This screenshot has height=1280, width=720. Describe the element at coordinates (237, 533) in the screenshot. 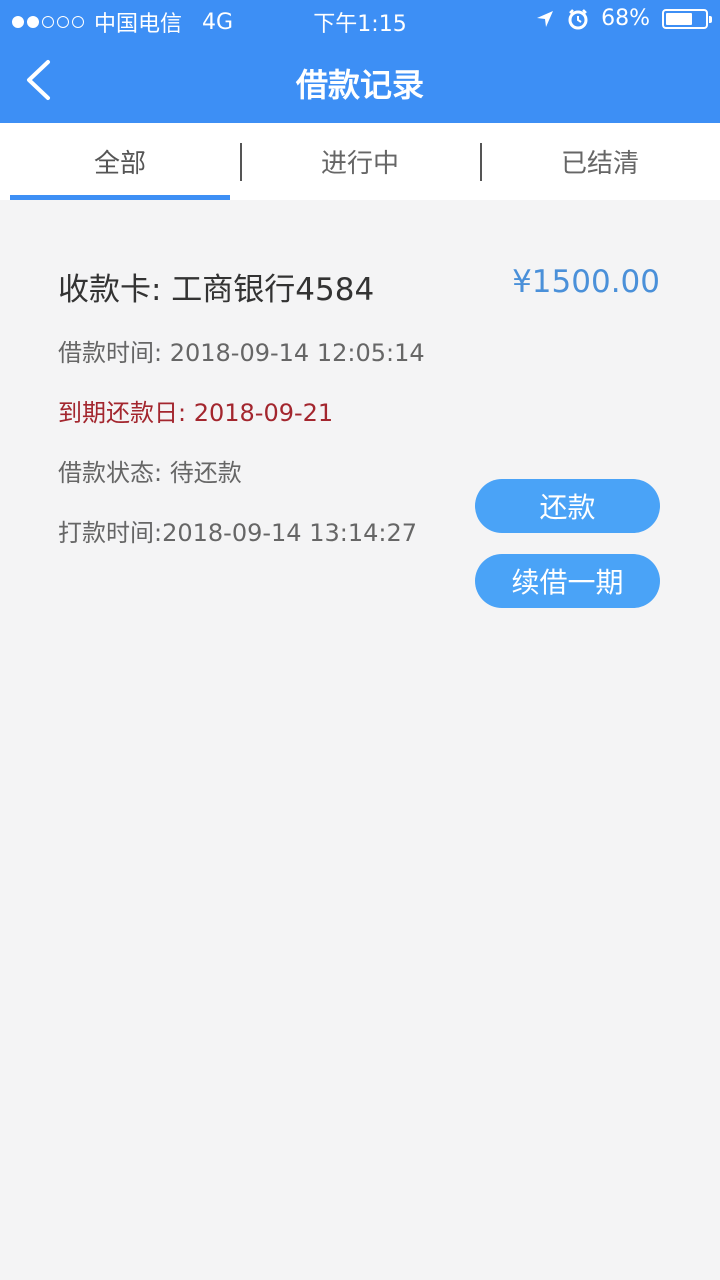

I see `transfer-time: 打款时间:2018-09-14 13:14:27` at that location.